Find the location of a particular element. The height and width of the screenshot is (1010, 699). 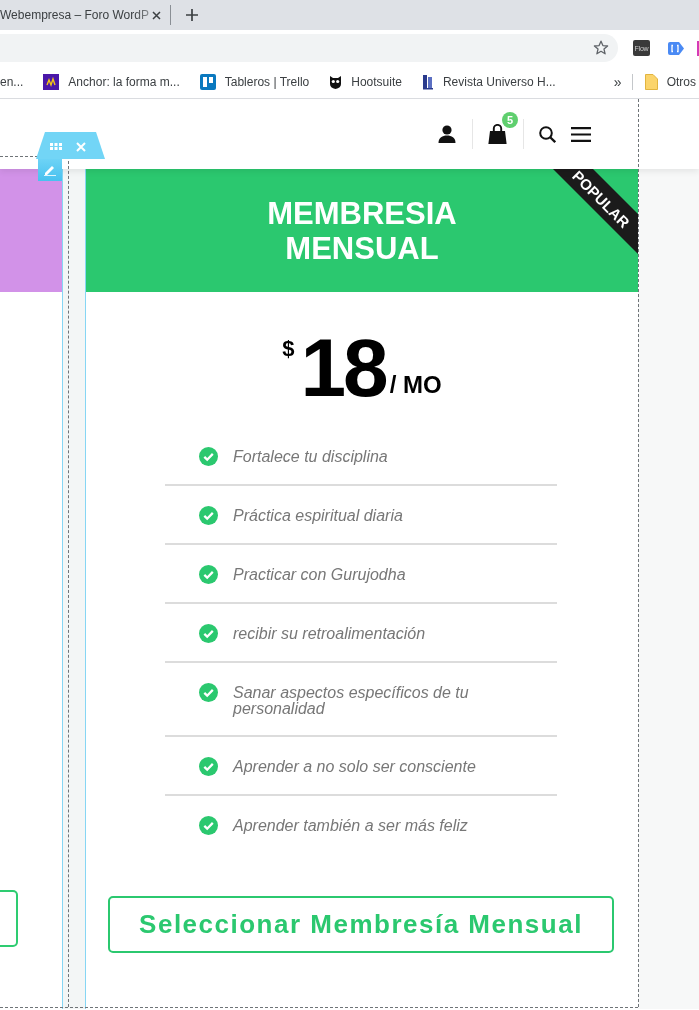

folder-icon is located at coordinates (651, 82).